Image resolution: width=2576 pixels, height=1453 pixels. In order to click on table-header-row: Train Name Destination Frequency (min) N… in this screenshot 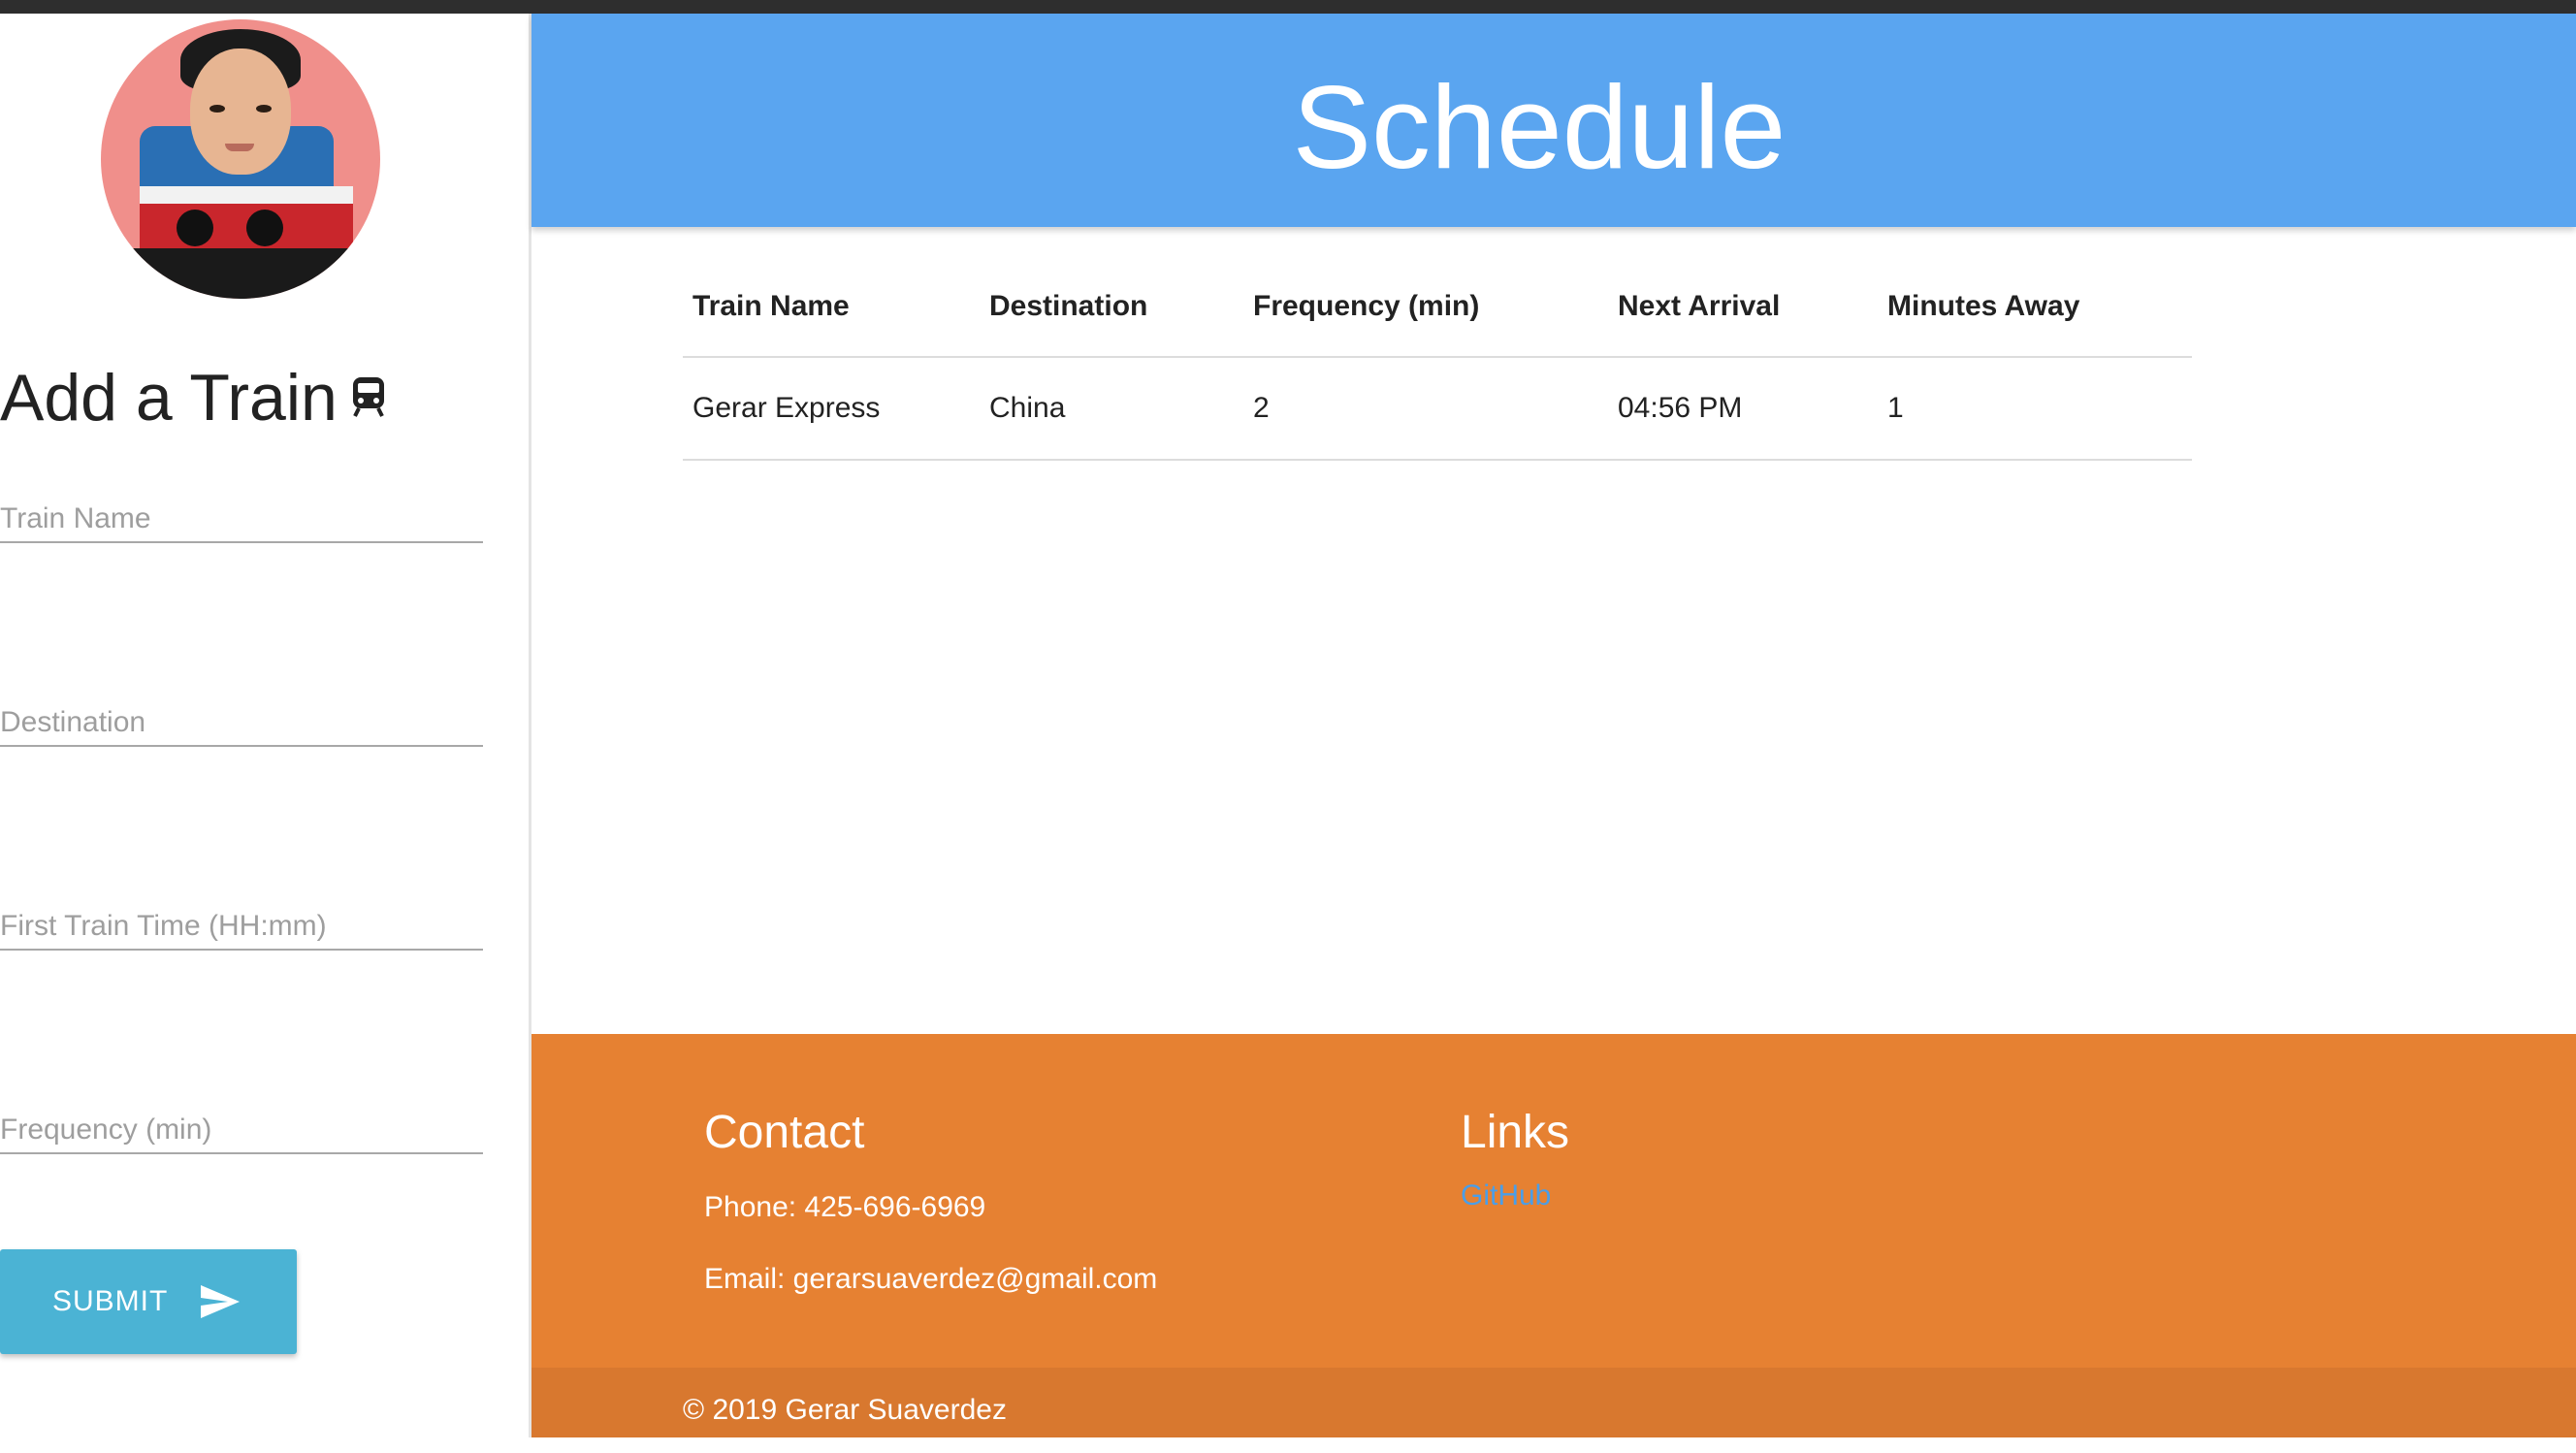, I will do `click(1437, 307)`.